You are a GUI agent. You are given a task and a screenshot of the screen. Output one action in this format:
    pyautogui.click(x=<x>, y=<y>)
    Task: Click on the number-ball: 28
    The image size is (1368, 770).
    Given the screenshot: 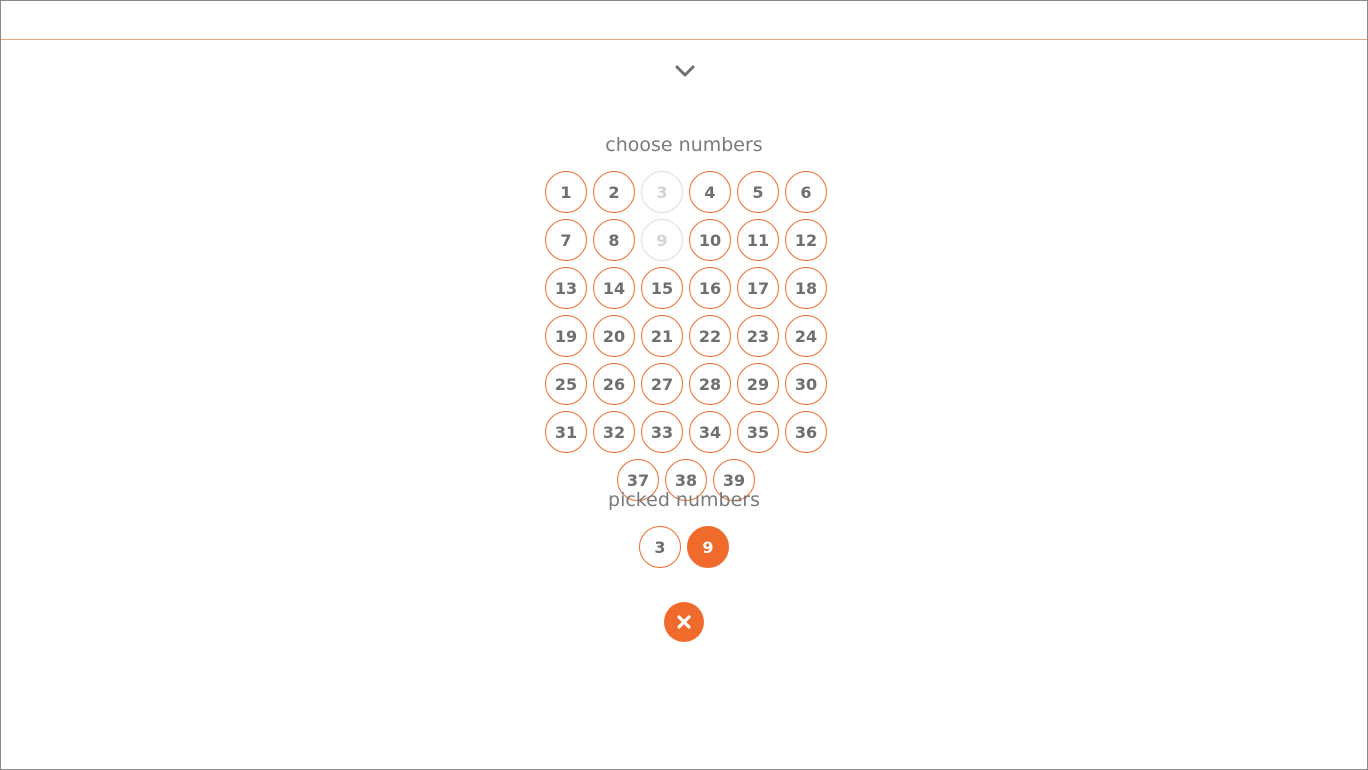 What is the action you would take?
    pyautogui.click(x=710, y=384)
    